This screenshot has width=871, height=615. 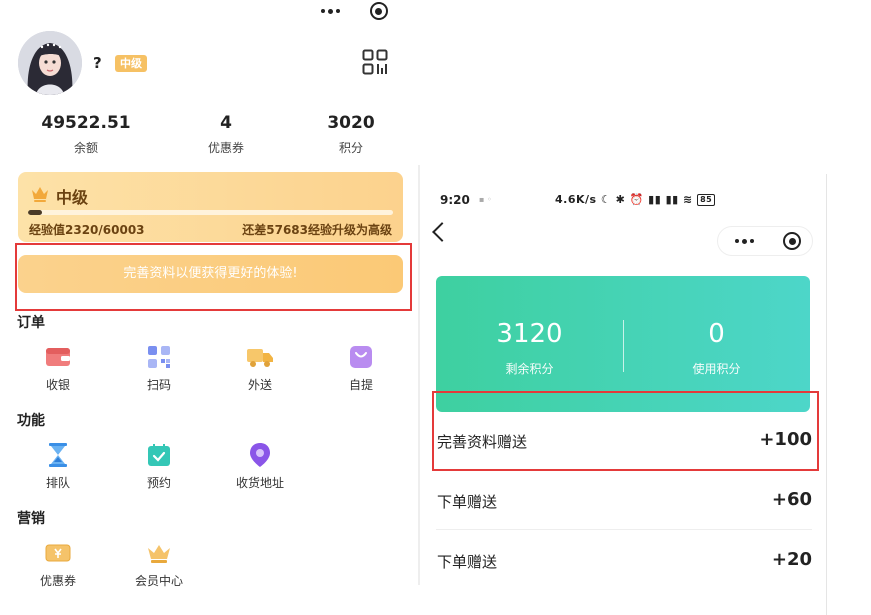 I want to click on coupon-stat: 4 优惠券, so click(x=226, y=134).